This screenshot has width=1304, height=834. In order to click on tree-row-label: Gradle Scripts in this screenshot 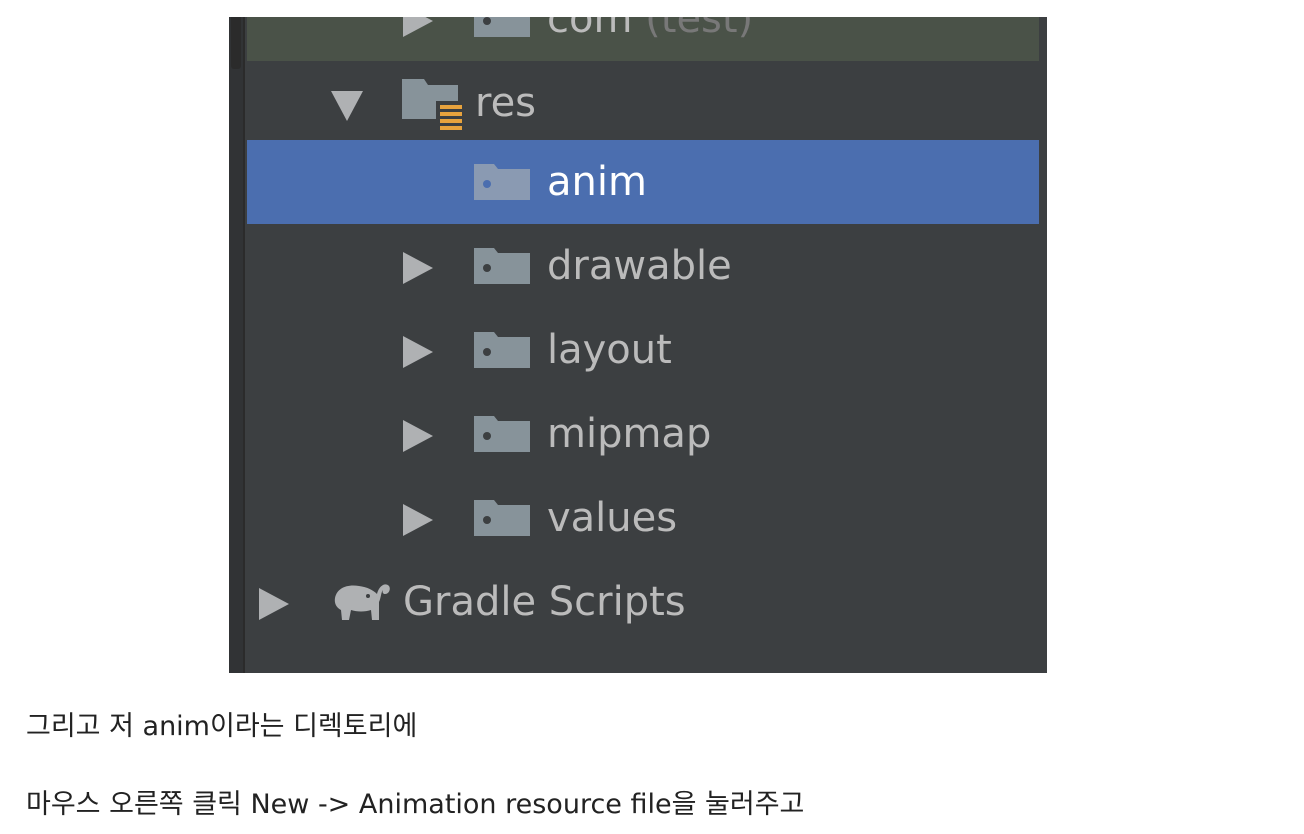, I will do `click(544, 602)`.